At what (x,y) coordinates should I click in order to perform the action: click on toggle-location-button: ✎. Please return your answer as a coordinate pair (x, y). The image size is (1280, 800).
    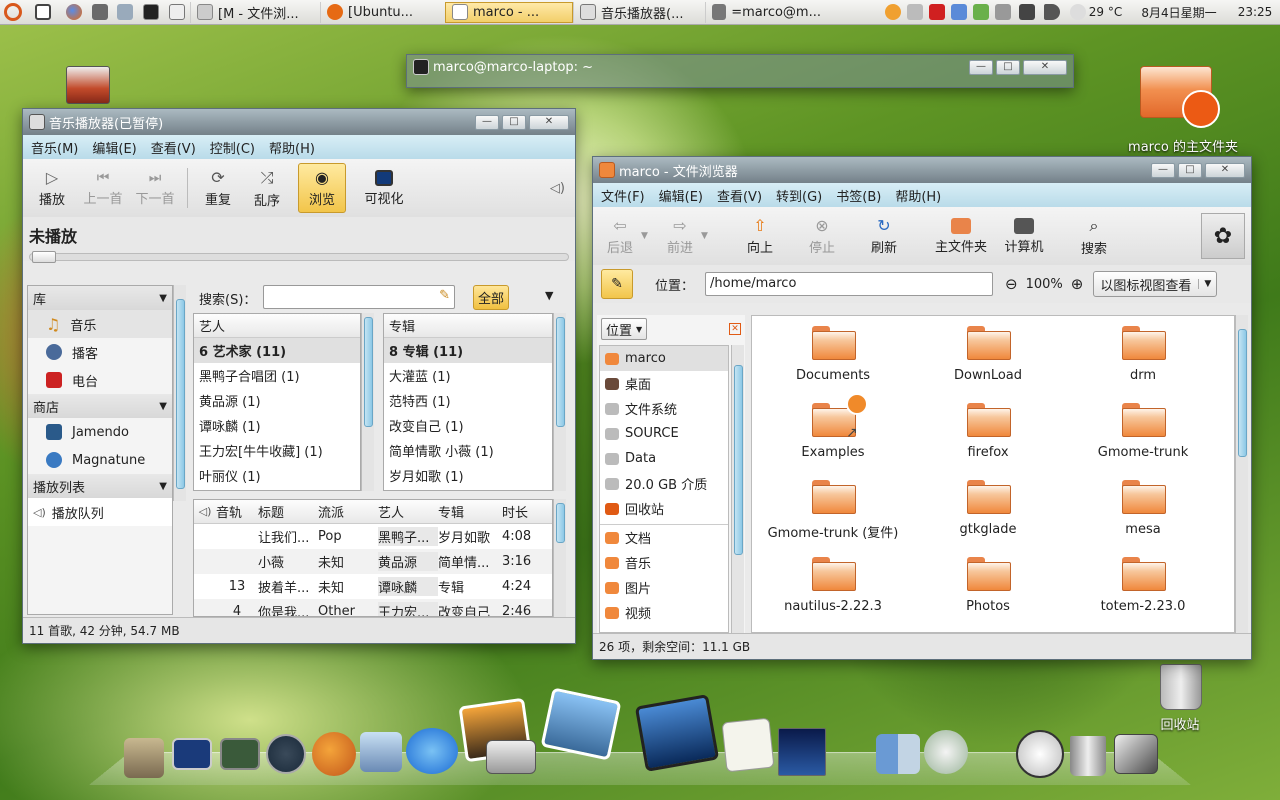
    Looking at the image, I should click on (617, 284).